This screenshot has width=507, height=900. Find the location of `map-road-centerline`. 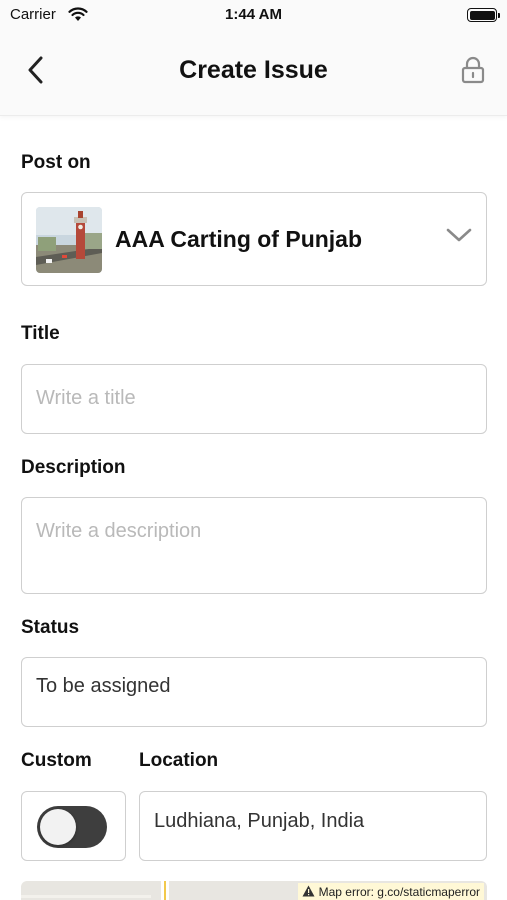

map-road-centerline is located at coordinates (165, 890).